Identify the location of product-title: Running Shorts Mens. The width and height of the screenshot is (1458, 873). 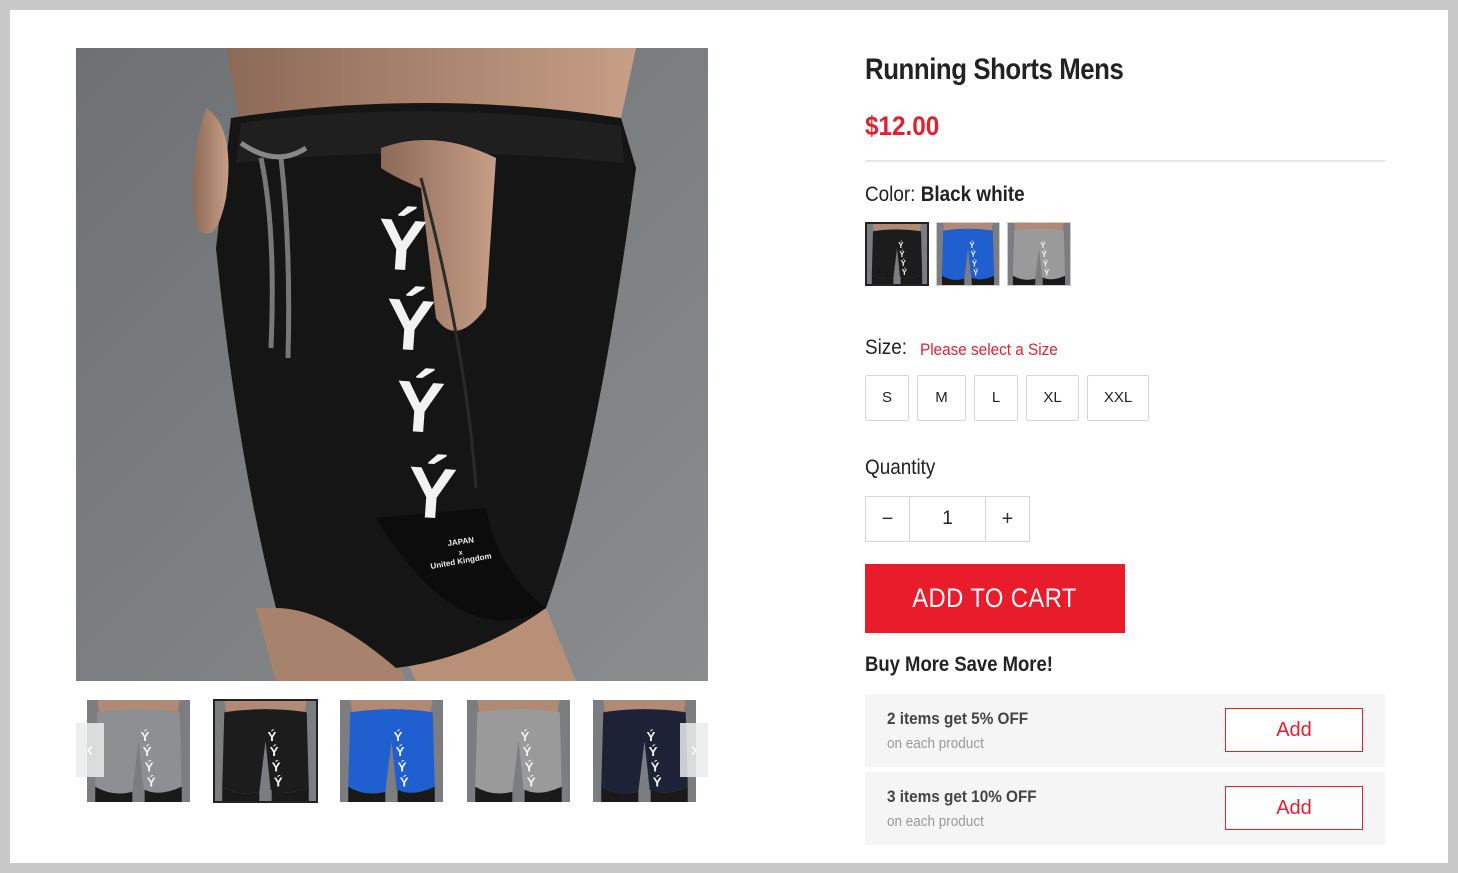
(994, 69).